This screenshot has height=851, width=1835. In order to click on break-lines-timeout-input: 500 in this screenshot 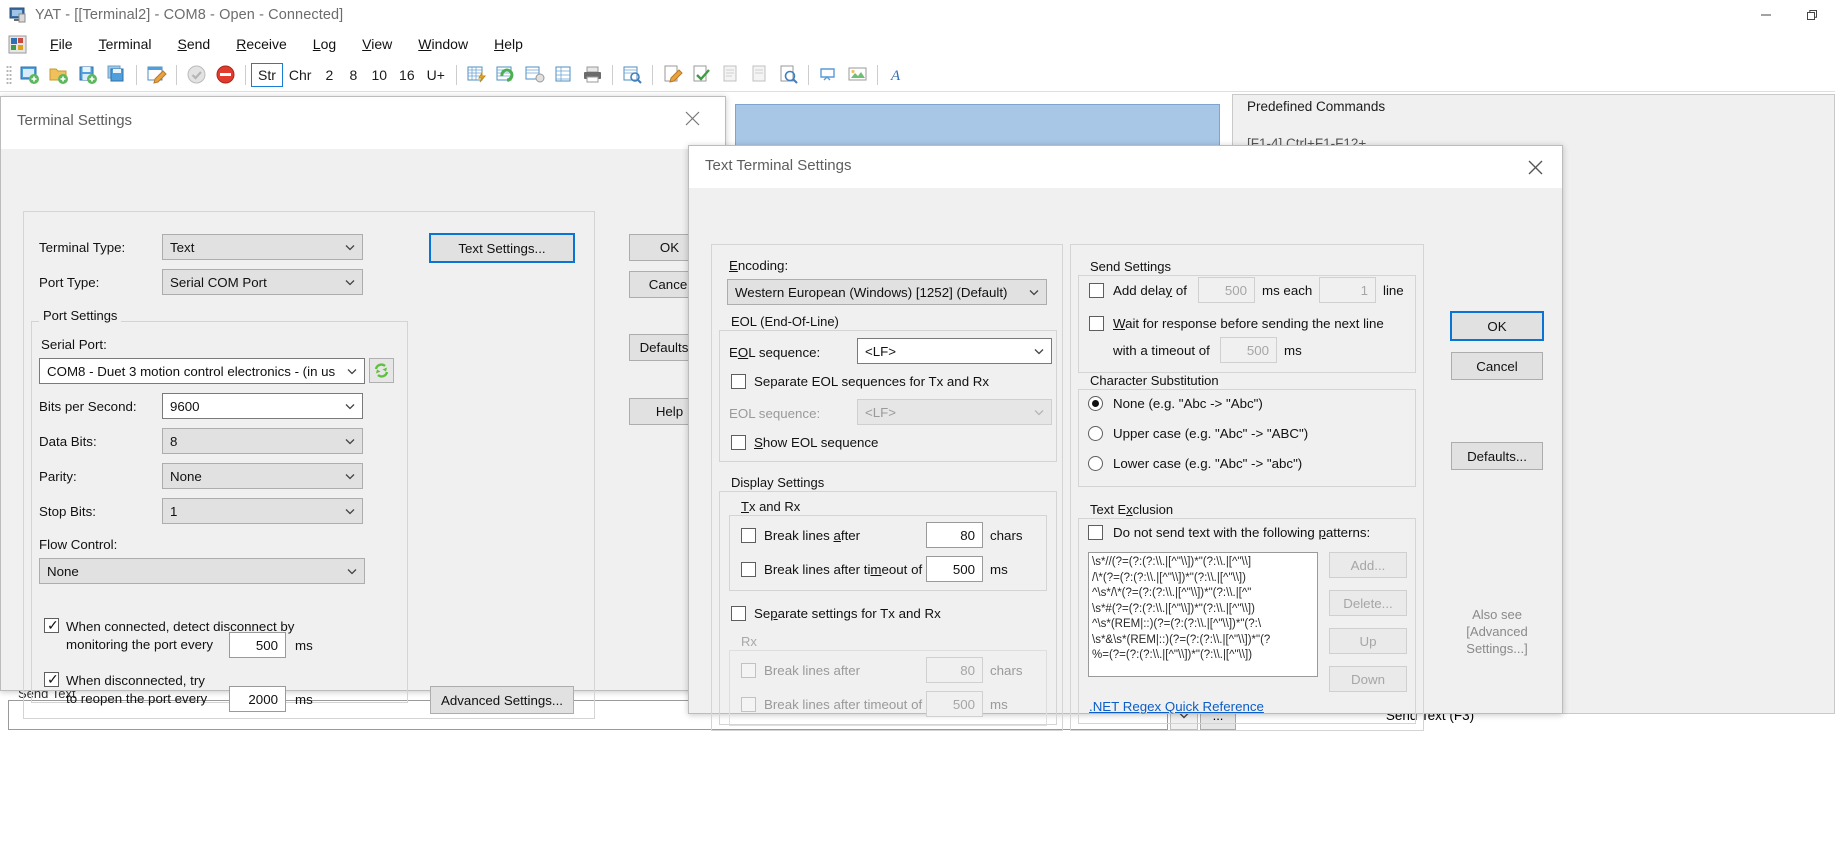, I will do `click(954, 569)`.